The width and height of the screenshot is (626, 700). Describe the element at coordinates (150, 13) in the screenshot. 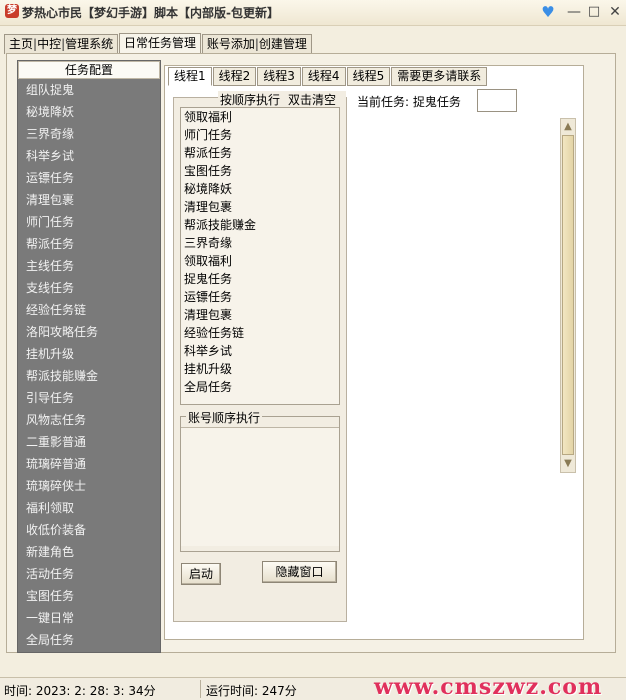

I see `window-title: 梦热心市民【梦幻手游】脚本【内部版-包更新】` at that location.